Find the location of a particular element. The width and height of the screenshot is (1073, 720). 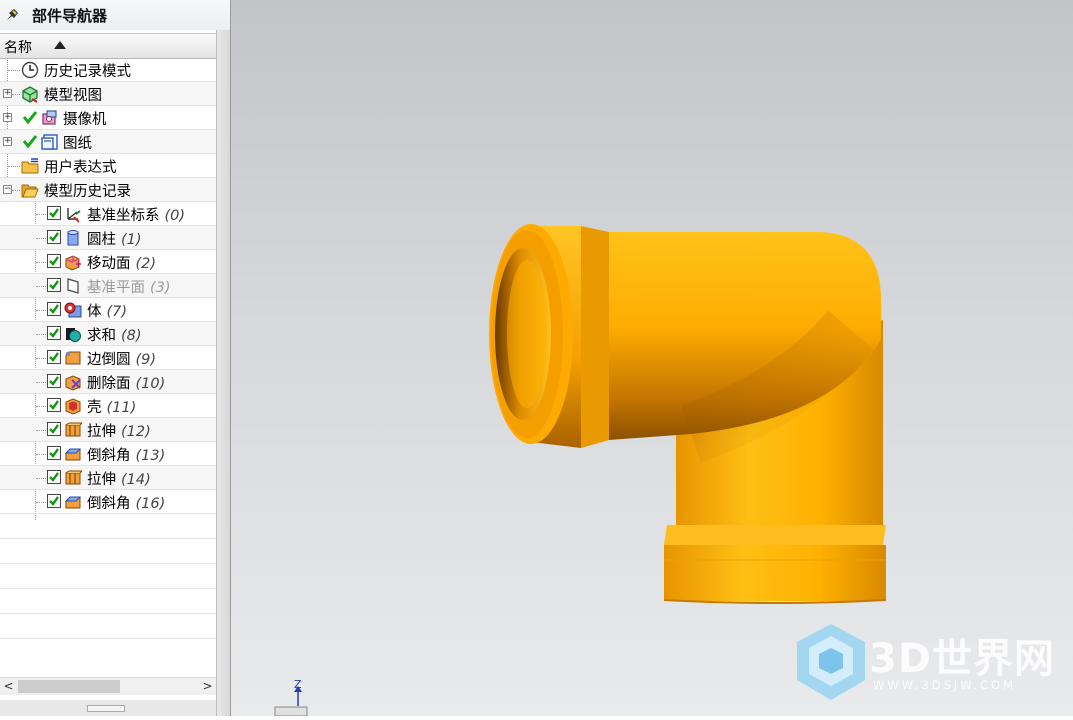

feature-row-datum-csys: 基准坐标系 (0) is located at coordinates (108, 214).